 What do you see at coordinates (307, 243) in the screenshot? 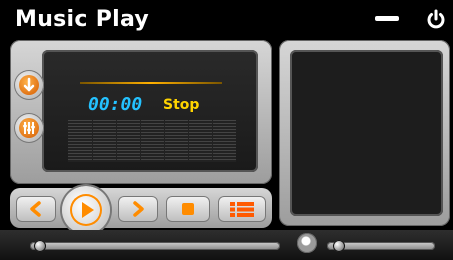
I see `volume-icon` at bounding box center [307, 243].